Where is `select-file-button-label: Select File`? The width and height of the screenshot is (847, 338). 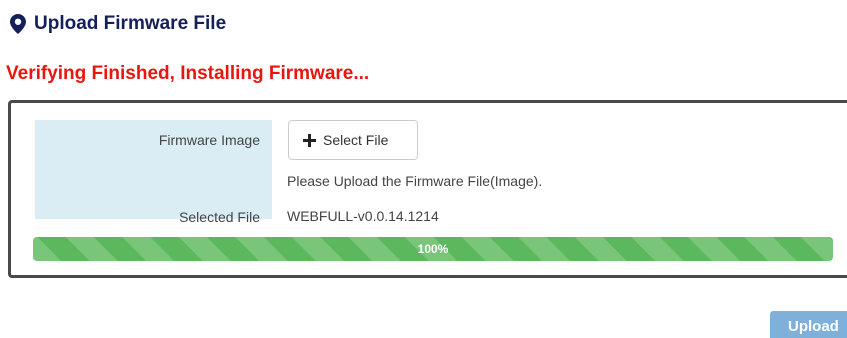
select-file-button-label: Select File is located at coordinates (356, 140).